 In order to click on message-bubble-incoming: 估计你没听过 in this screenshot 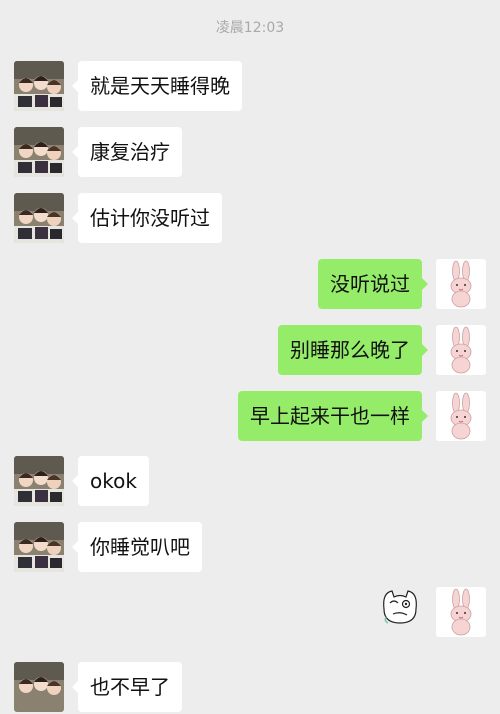, I will do `click(147, 218)`.